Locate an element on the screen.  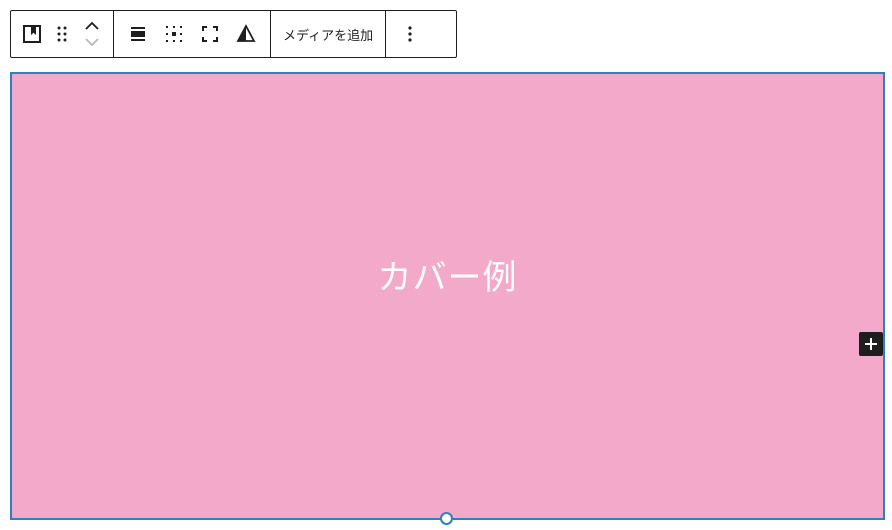
drag-handle-icon is located at coordinates (62, 34).